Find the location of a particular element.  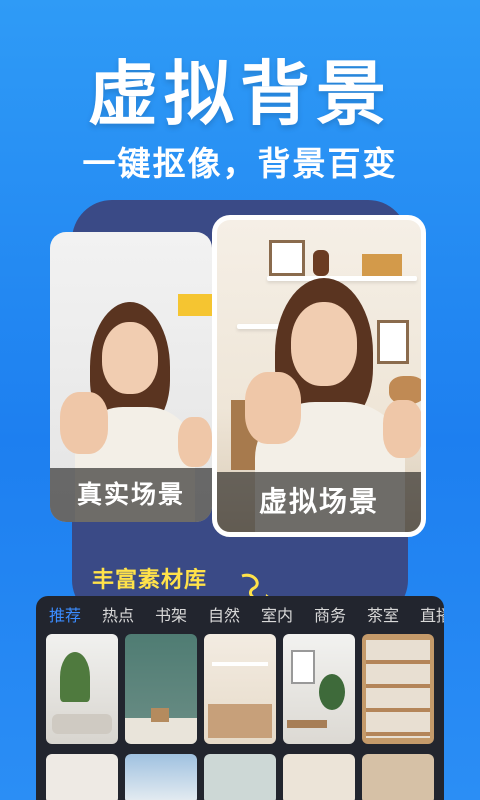

tab-nature: 自然 is located at coordinates (224, 616).